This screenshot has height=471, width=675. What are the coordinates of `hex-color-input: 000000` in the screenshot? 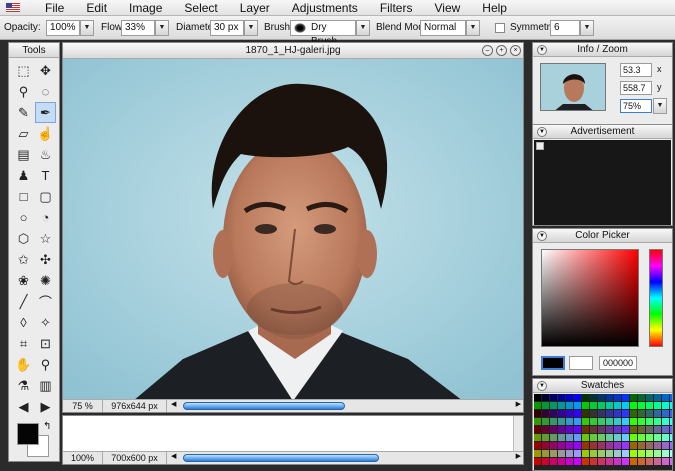 It's located at (618, 363).